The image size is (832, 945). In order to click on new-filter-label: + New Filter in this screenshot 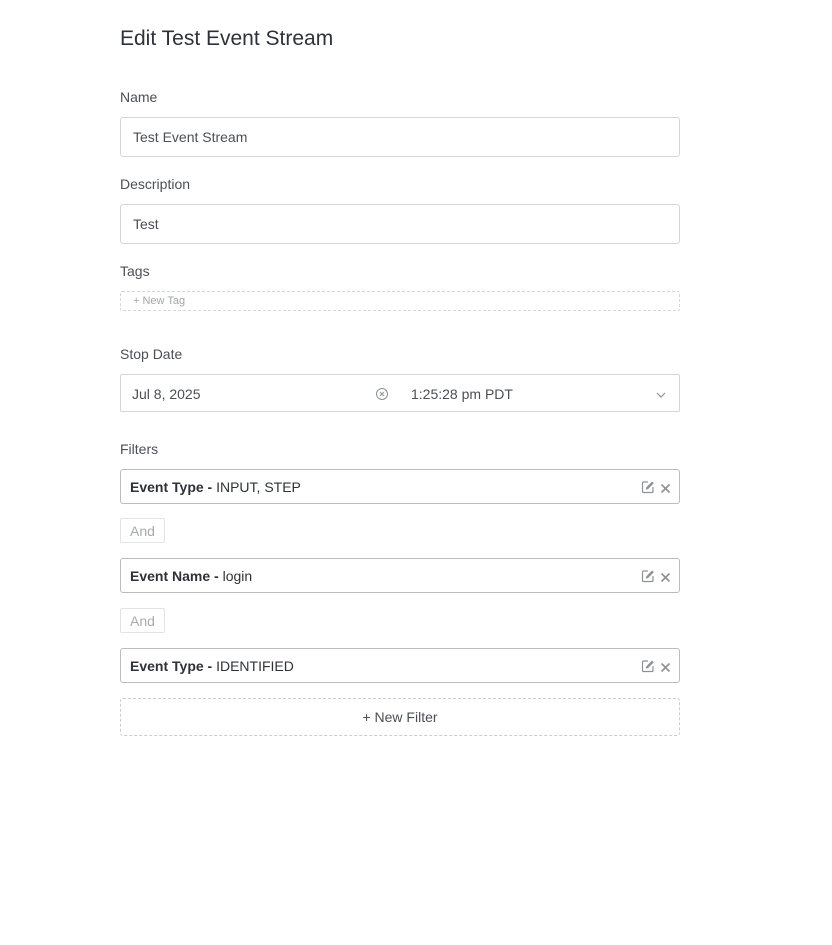, I will do `click(400, 717)`.